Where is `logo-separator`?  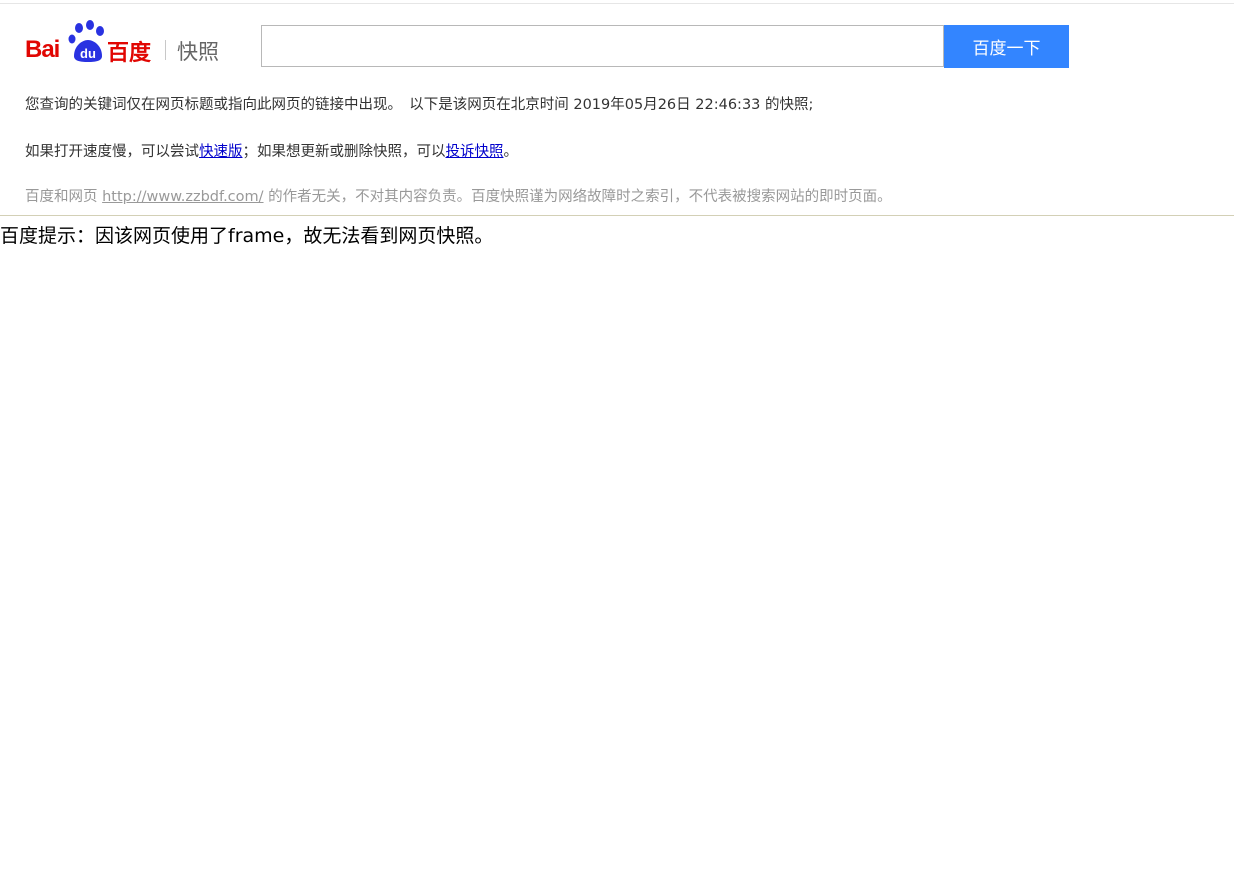
logo-separator is located at coordinates (165, 50).